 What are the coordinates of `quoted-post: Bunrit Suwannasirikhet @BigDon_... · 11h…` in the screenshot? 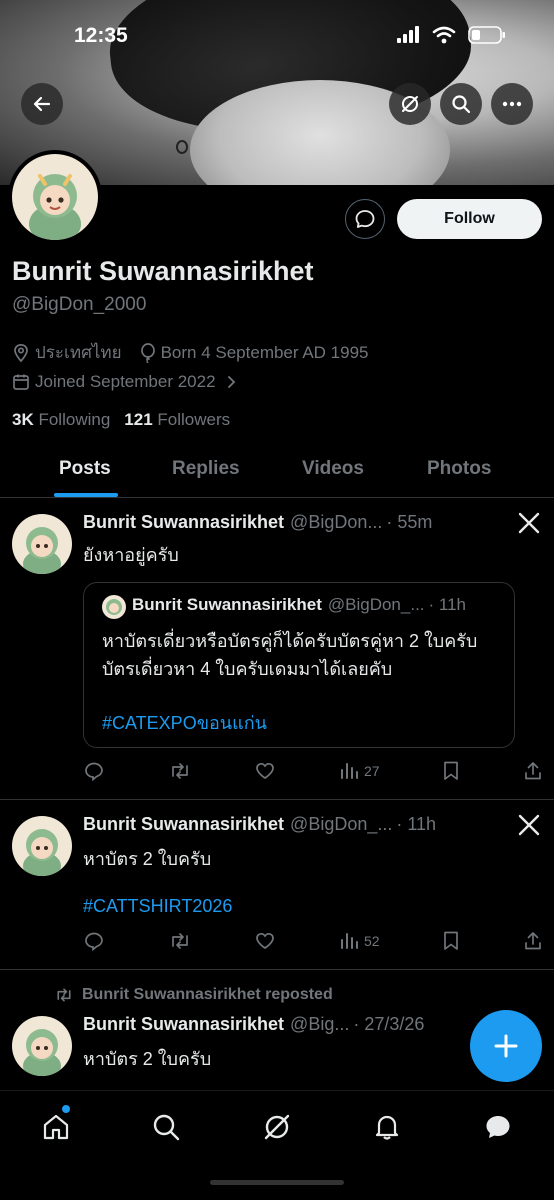 It's located at (299, 665).